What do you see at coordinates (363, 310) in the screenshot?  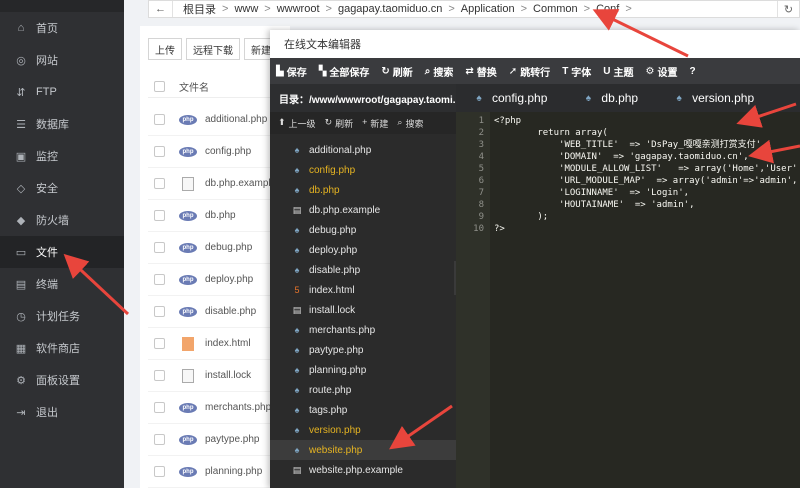 I see `tree-item: ▤ install.lock` at bounding box center [363, 310].